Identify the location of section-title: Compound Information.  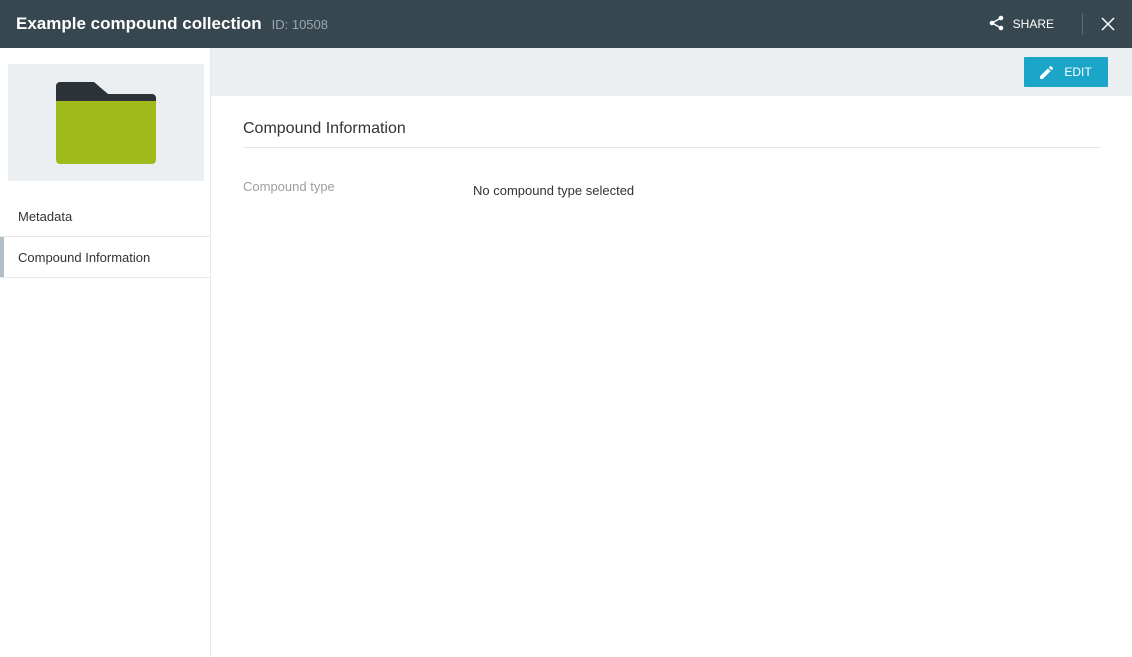
(672, 134).